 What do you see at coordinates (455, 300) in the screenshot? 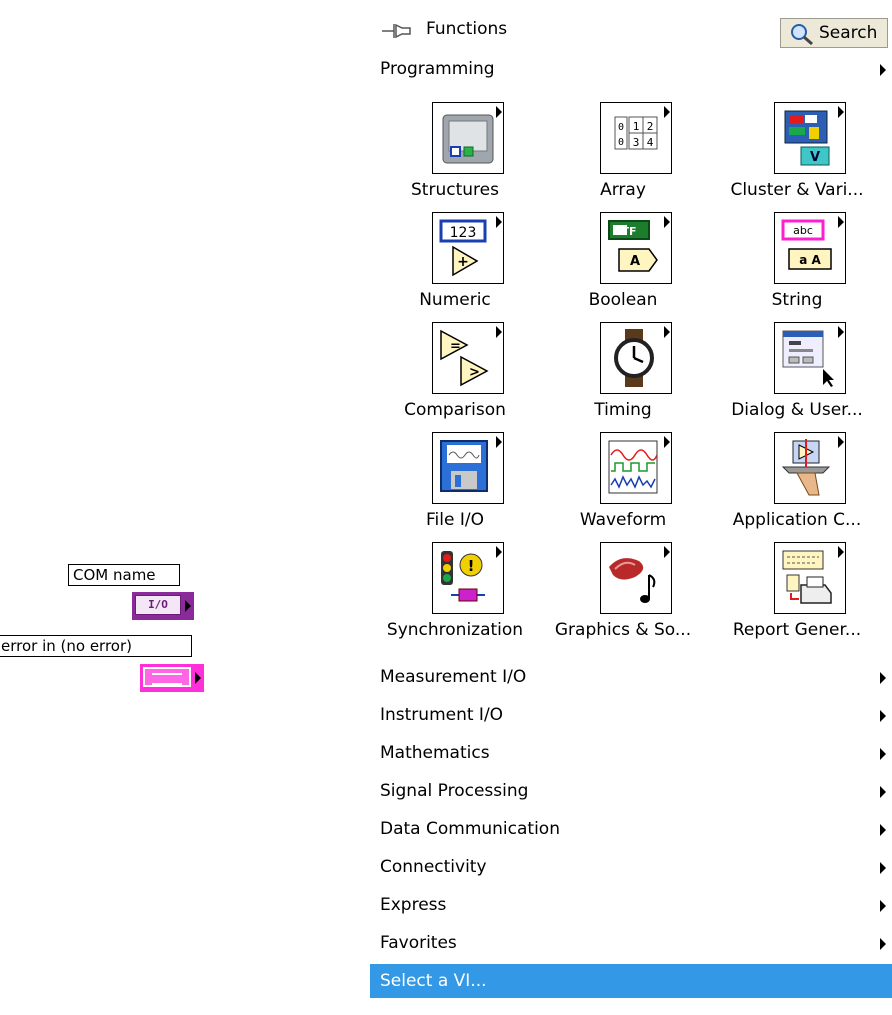
I see `tile-label: Numeric` at bounding box center [455, 300].